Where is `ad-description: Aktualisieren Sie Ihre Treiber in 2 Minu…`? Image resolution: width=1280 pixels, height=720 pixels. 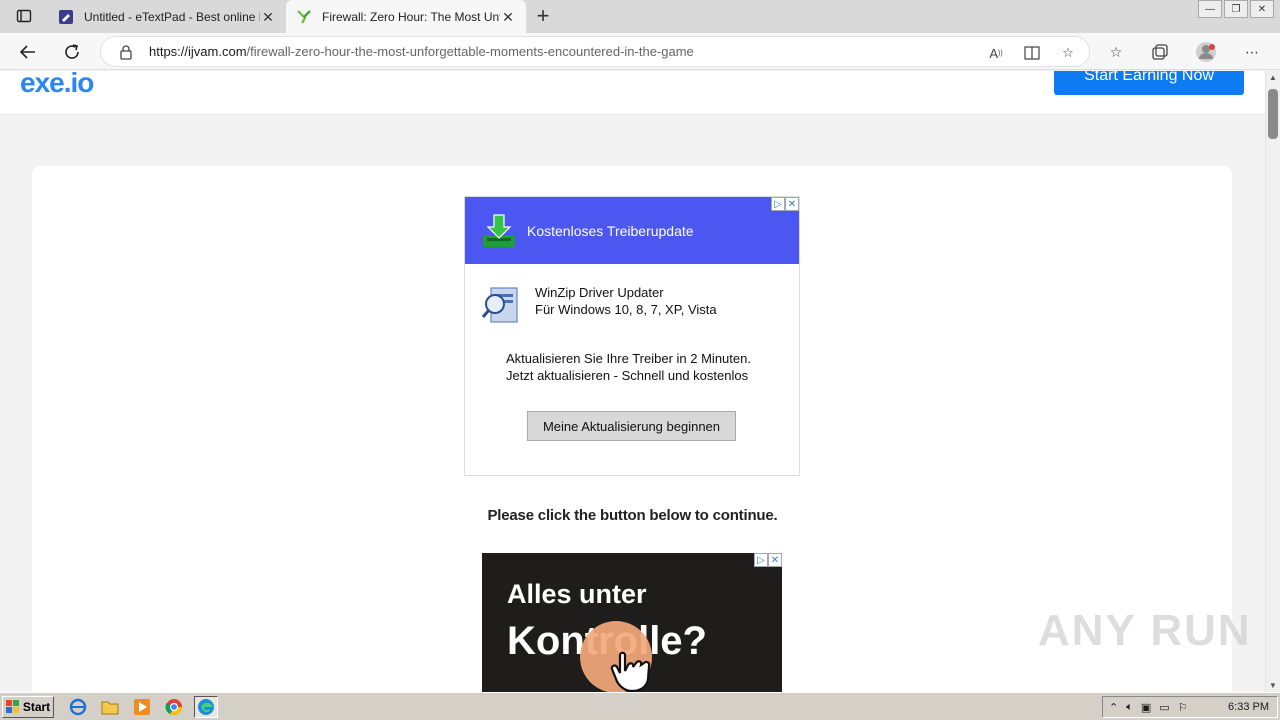 ad-description: Aktualisieren Sie Ihre Treiber in 2 Minu… is located at coordinates (652, 367).